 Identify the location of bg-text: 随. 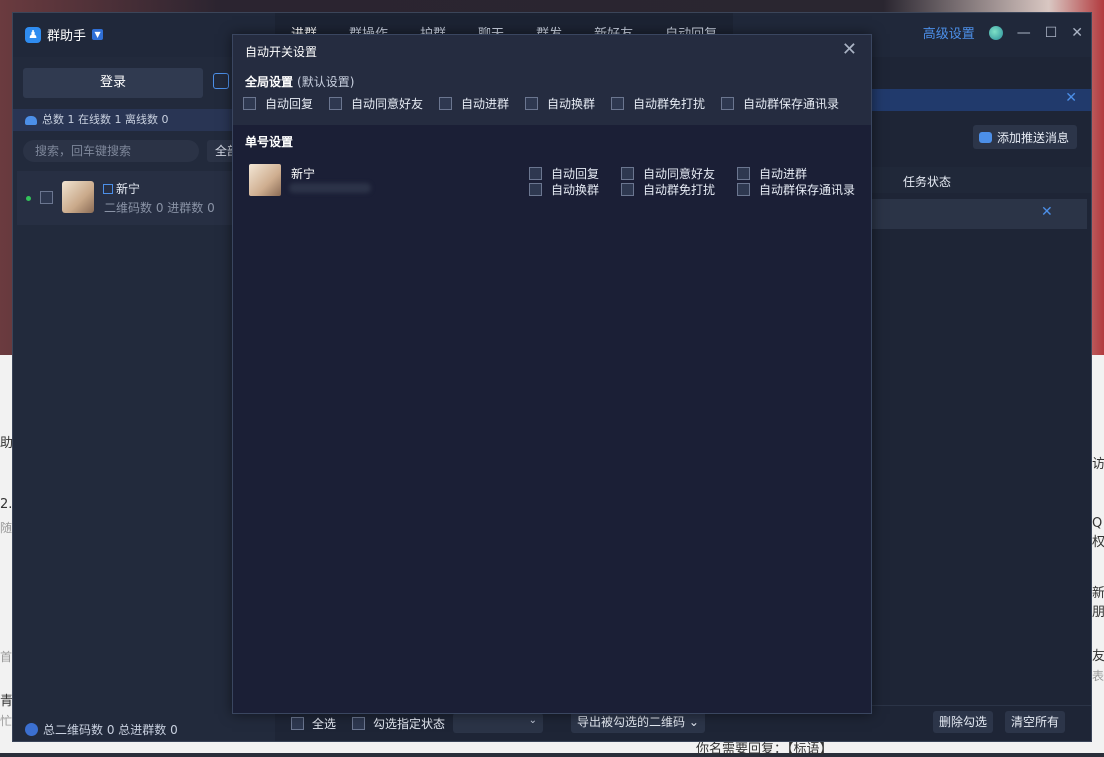
(6, 528).